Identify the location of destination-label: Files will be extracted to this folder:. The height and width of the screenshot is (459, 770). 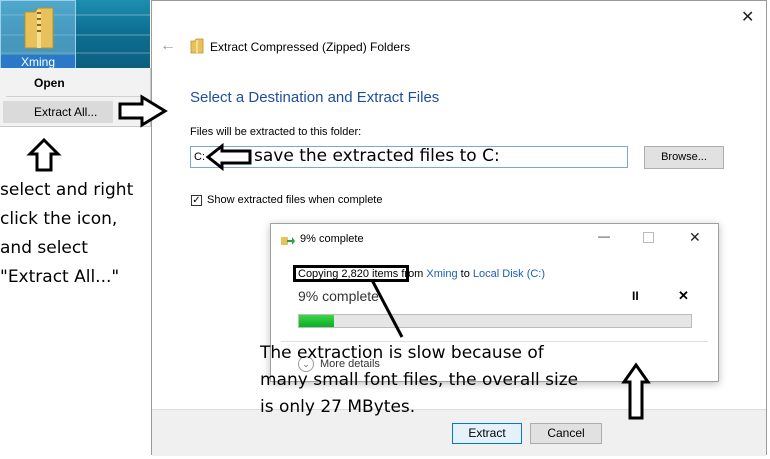
(276, 132).